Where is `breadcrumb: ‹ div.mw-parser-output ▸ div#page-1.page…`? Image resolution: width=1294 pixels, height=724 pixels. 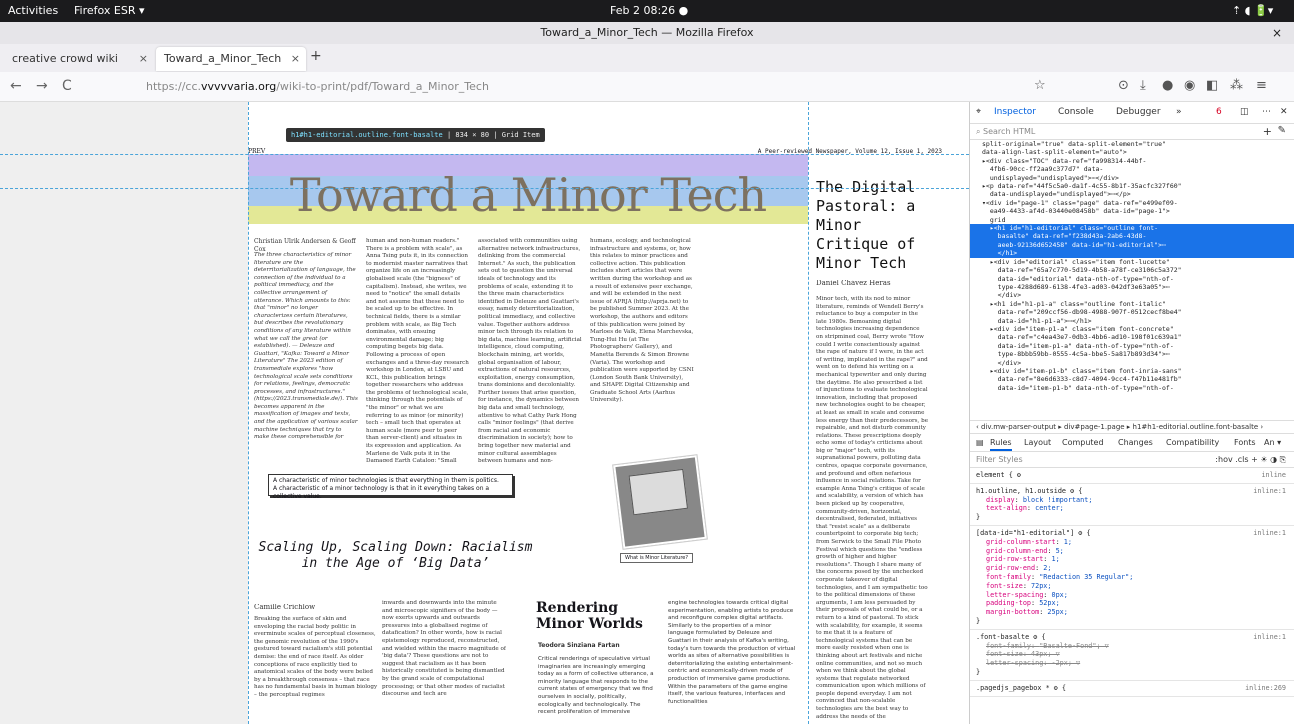 breadcrumb: ‹ div.mw-parser-output ▸ div#page-1.page… is located at coordinates (1132, 427).